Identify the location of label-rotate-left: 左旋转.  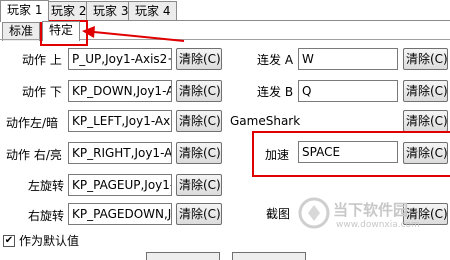
(46, 186).